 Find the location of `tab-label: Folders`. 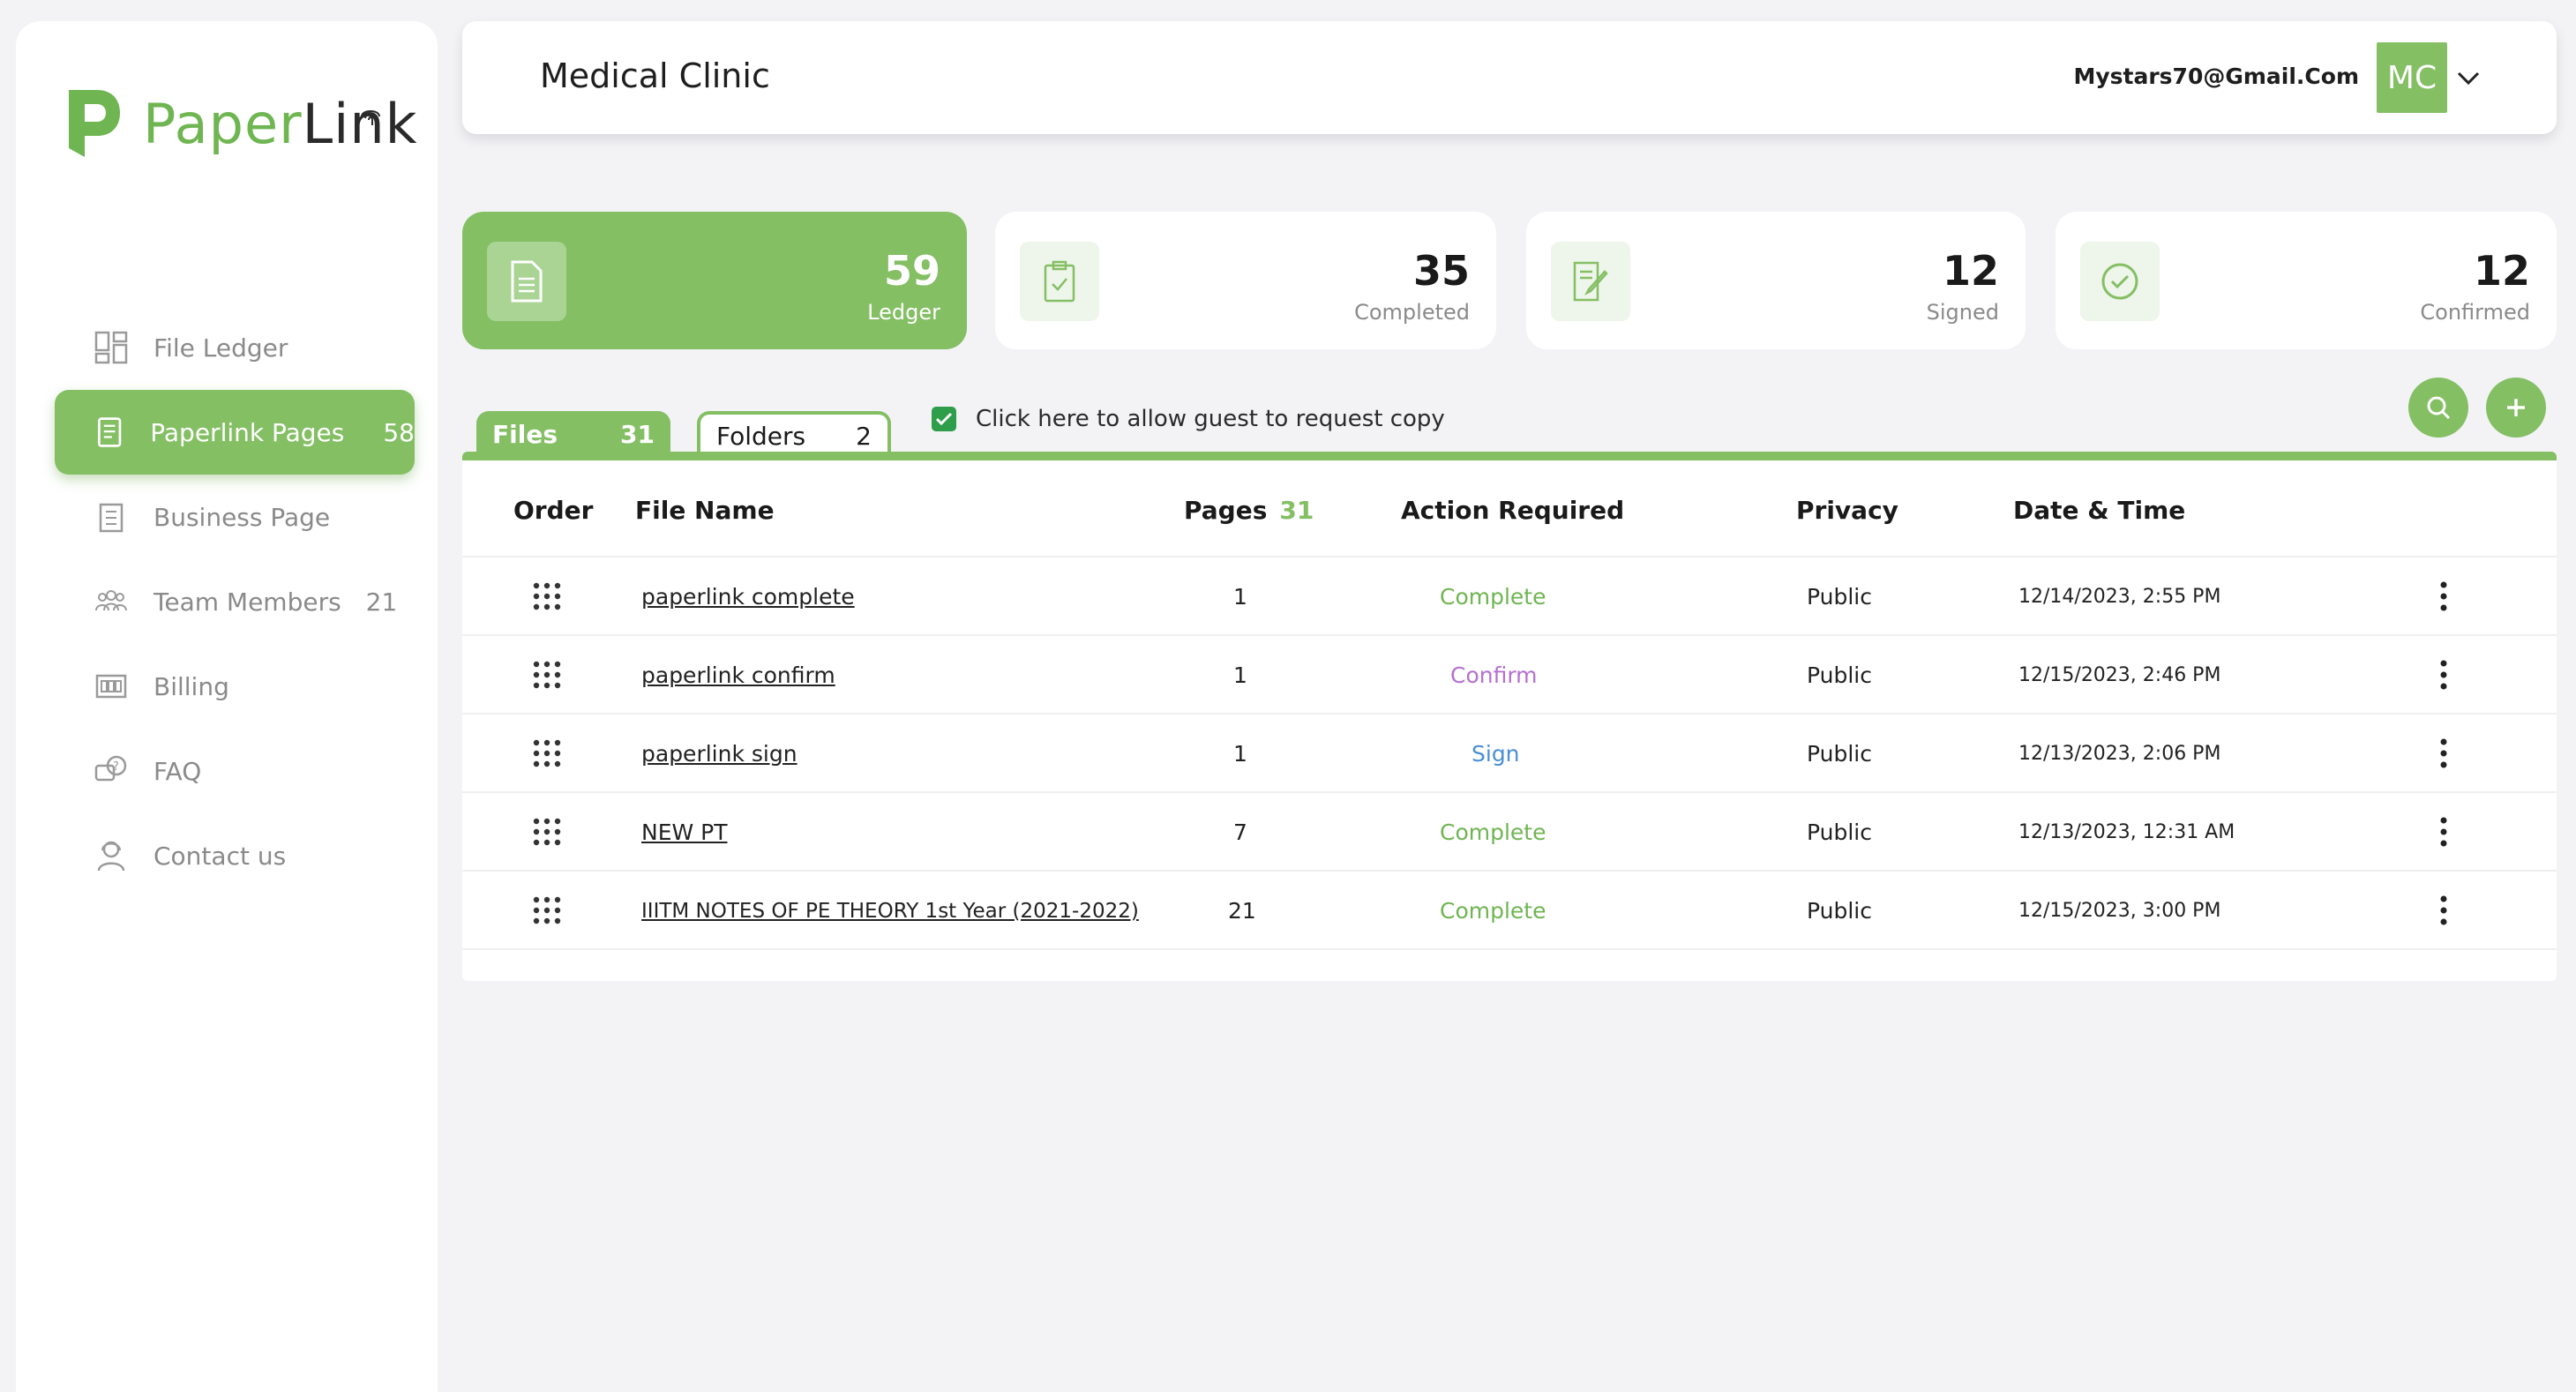

tab-label: Folders is located at coordinates (761, 436).